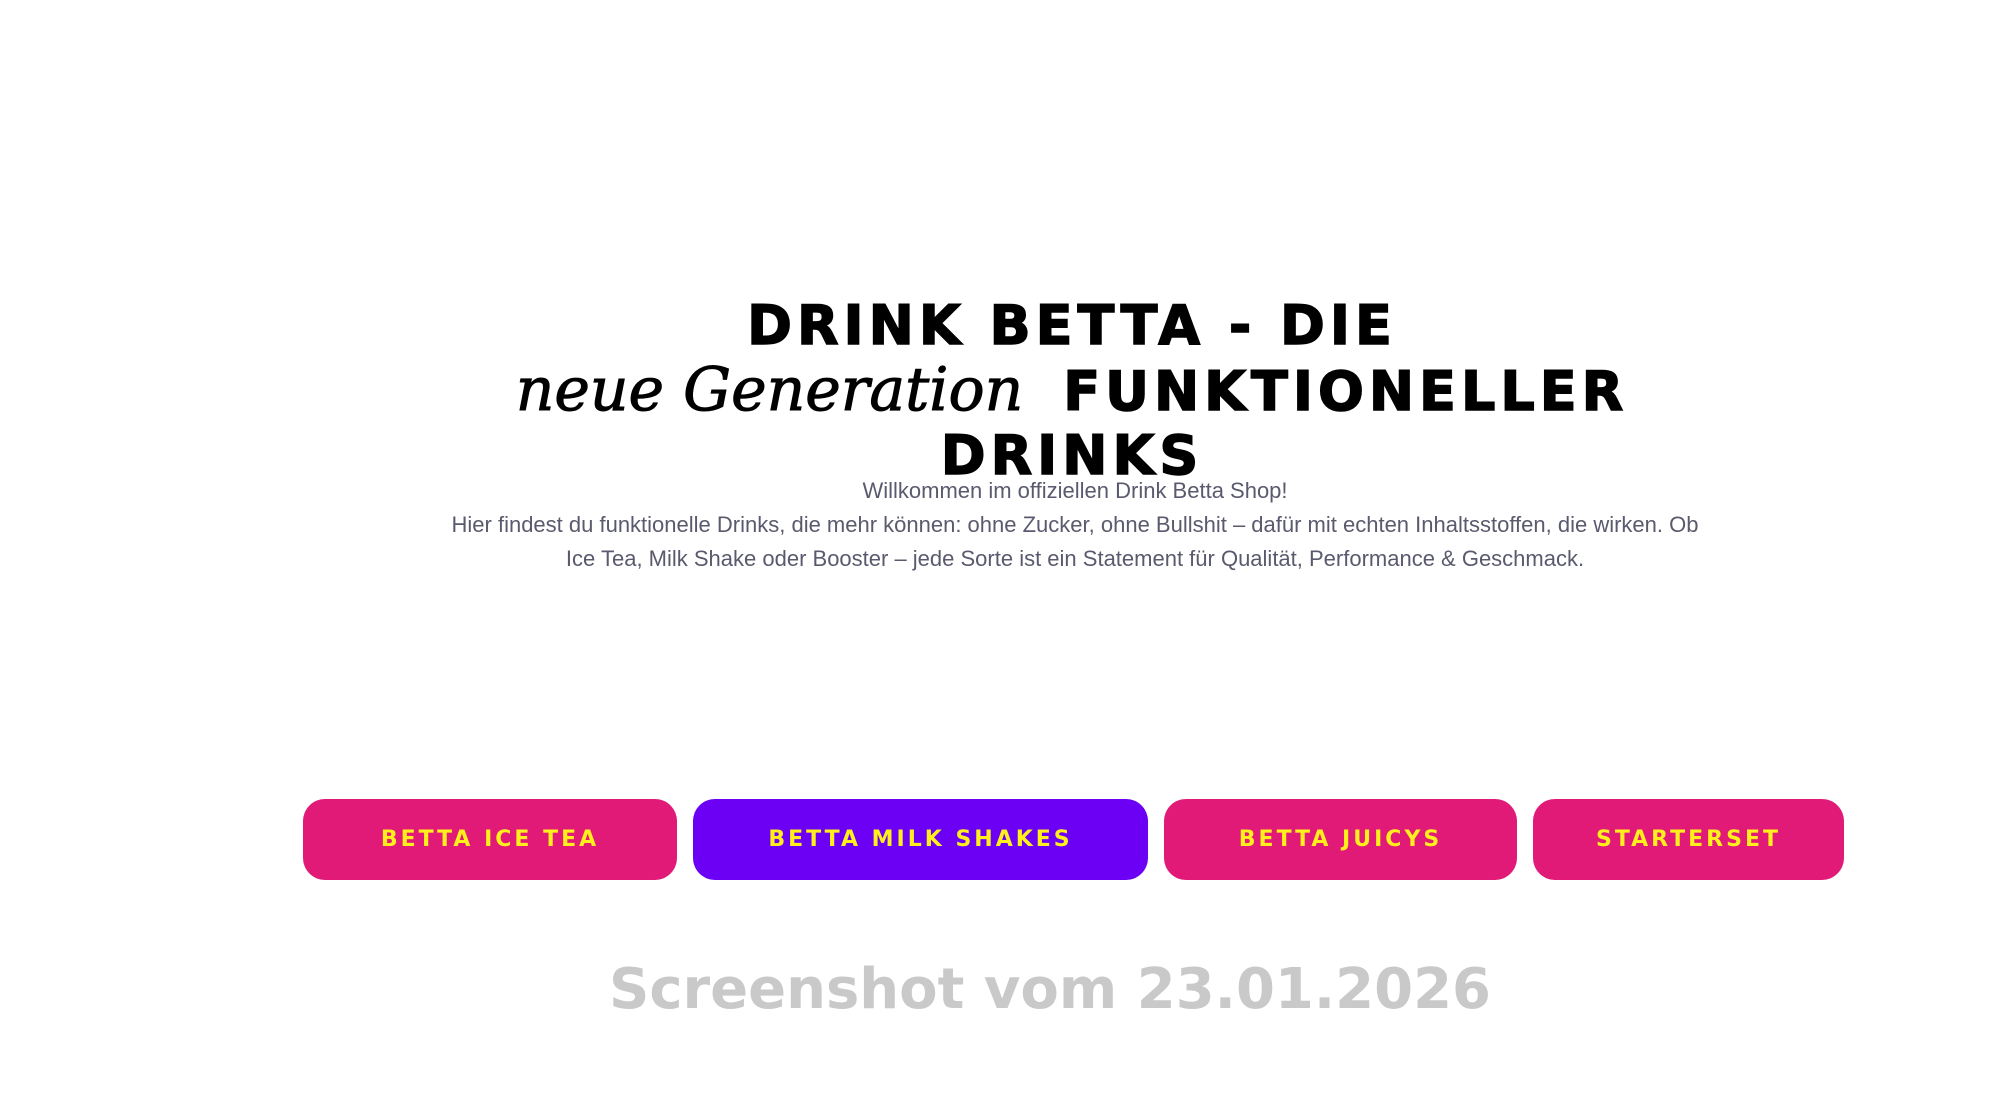 The width and height of the screenshot is (2000, 1112). I want to click on category-button-juicys: BETTA JUICYS, so click(1340, 839).